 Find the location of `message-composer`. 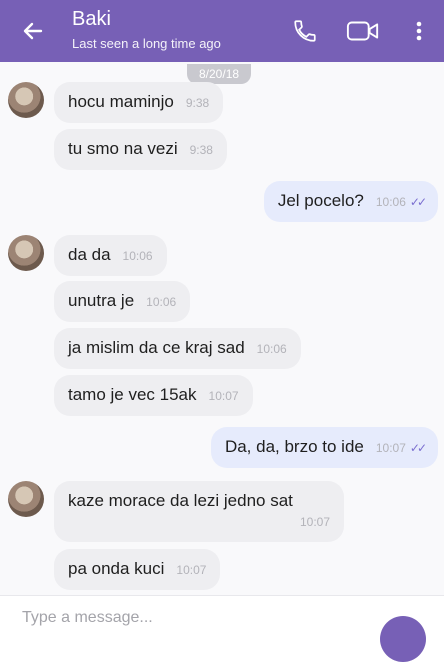

message-composer is located at coordinates (222, 628).